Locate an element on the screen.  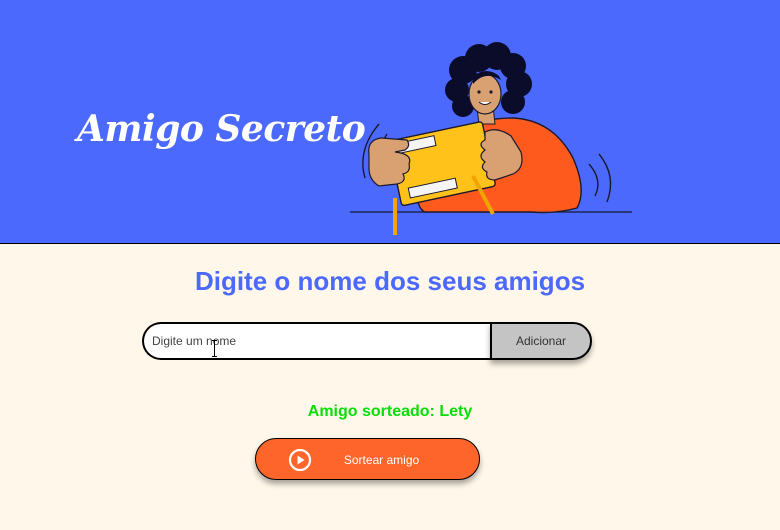
drawn-friend-result: Amigo sorteado: Lety is located at coordinates (390, 411).